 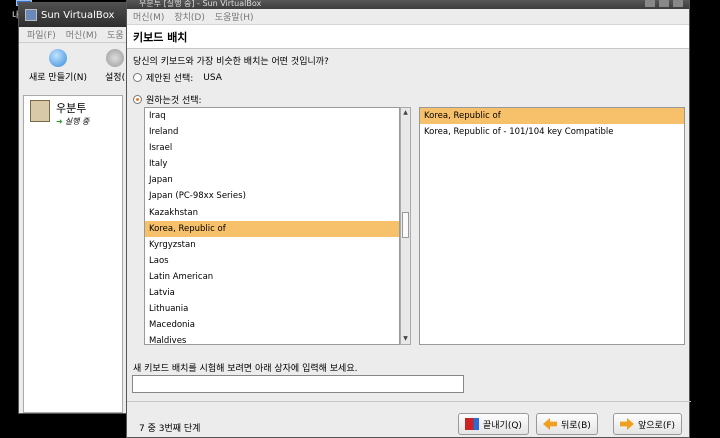 I want to click on dialog-titlebar: 우분투 [실행 중] - Sun VirtualBox, so click(x=408, y=4).